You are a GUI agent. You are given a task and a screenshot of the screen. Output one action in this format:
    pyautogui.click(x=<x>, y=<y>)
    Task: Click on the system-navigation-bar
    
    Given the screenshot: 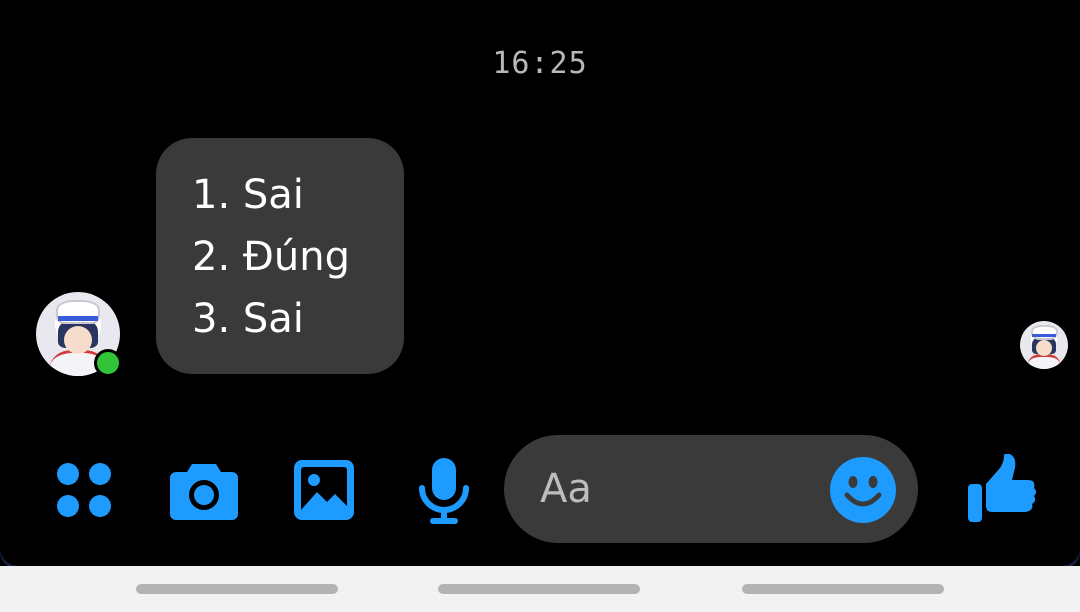 What is the action you would take?
    pyautogui.click(x=540, y=589)
    